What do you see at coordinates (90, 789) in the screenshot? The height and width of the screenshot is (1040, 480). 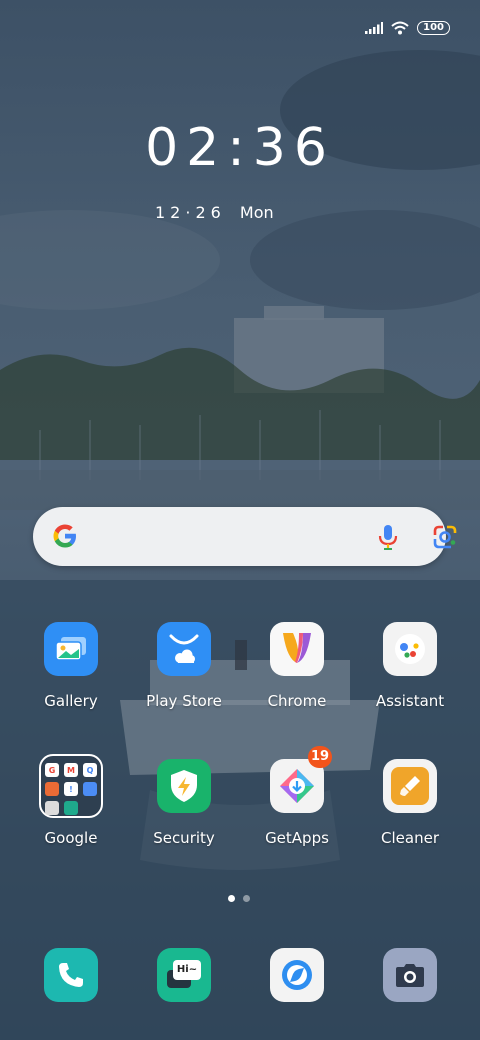 I see `folder-app-duo-icon` at bounding box center [90, 789].